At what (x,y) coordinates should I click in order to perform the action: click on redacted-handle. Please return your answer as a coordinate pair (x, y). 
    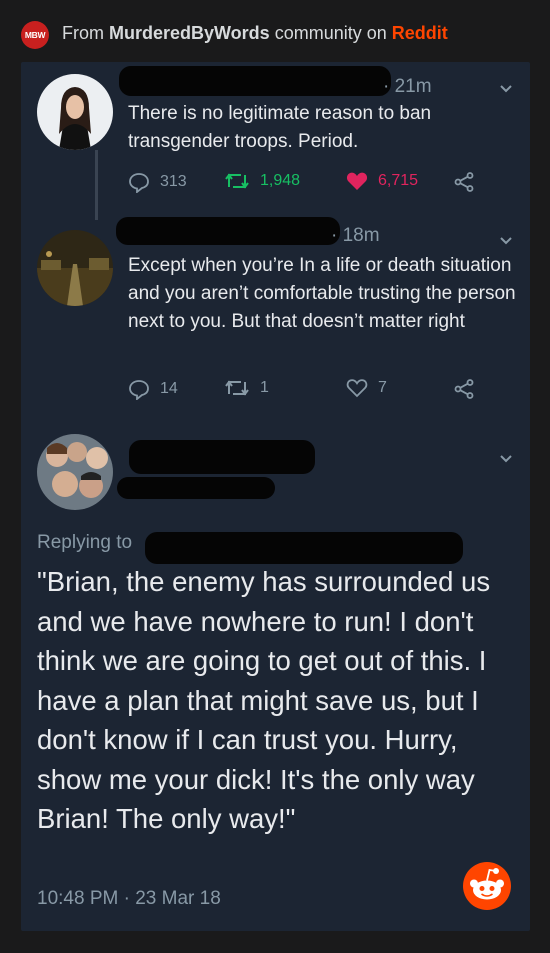
    Looking at the image, I should click on (196, 488).